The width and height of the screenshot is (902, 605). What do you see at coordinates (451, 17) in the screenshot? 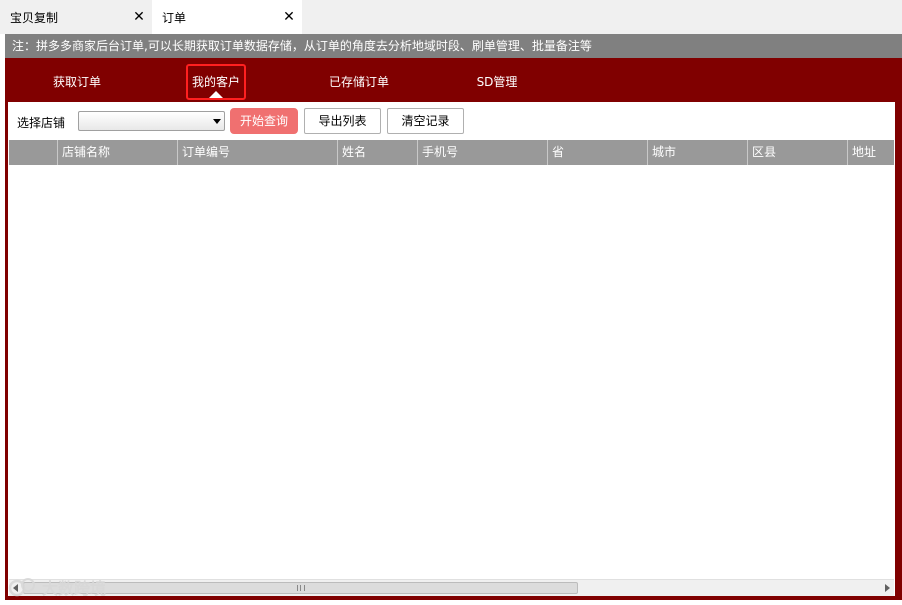
I see `tab-bar: 宝贝复制 ✕ 订单 ✕` at bounding box center [451, 17].